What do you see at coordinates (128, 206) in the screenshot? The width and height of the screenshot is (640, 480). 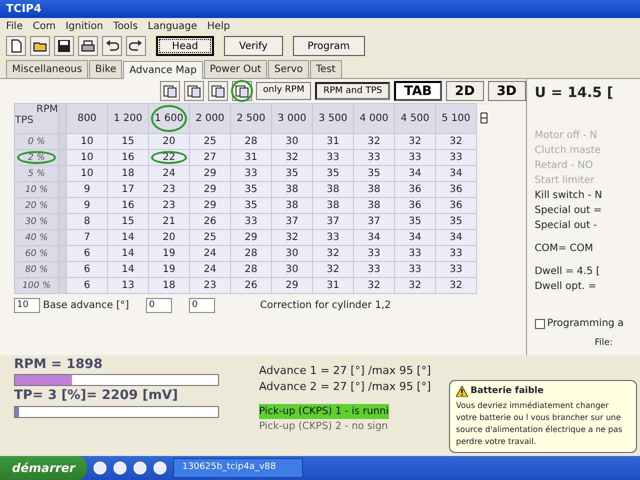 I see `table-cell: 16` at bounding box center [128, 206].